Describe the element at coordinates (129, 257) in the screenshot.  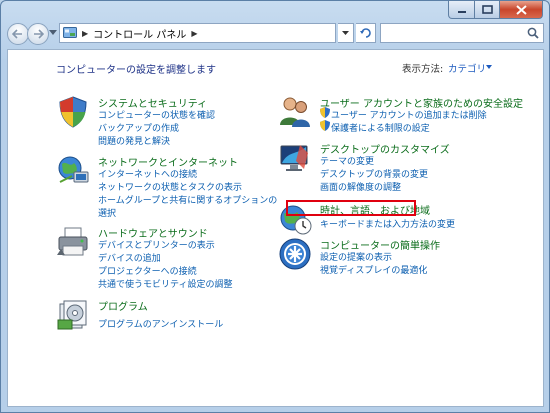
I see `link-add-device: デバイスの追加` at that location.